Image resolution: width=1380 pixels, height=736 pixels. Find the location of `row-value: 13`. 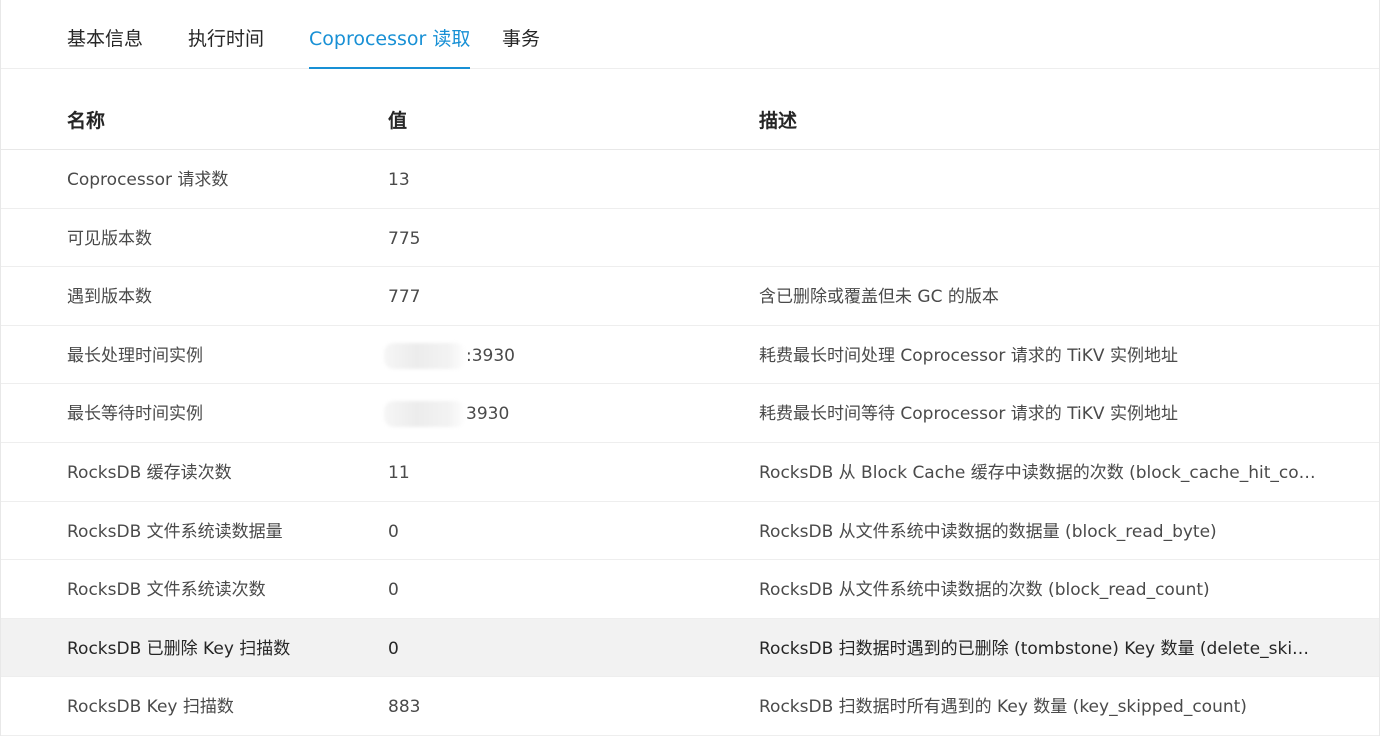

row-value: 13 is located at coordinates (399, 180).